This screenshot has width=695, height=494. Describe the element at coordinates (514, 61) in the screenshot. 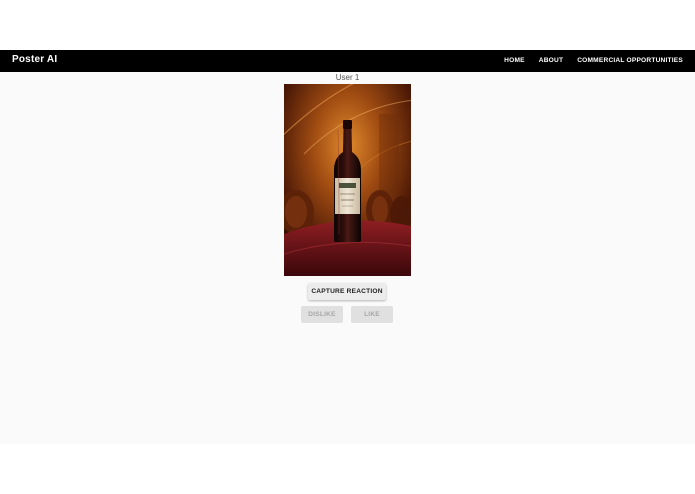

I see `nav-item-home: HOME` at that location.